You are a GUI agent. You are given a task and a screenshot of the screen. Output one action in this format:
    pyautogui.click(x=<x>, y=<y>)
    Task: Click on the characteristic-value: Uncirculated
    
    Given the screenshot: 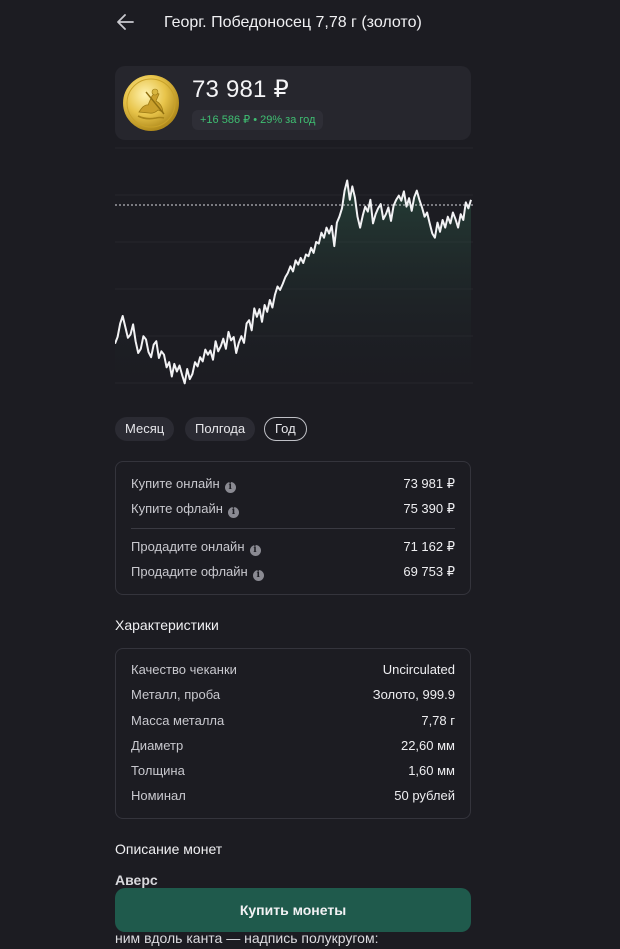 What is the action you would take?
    pyautogui.click(x=418, y=669)
    